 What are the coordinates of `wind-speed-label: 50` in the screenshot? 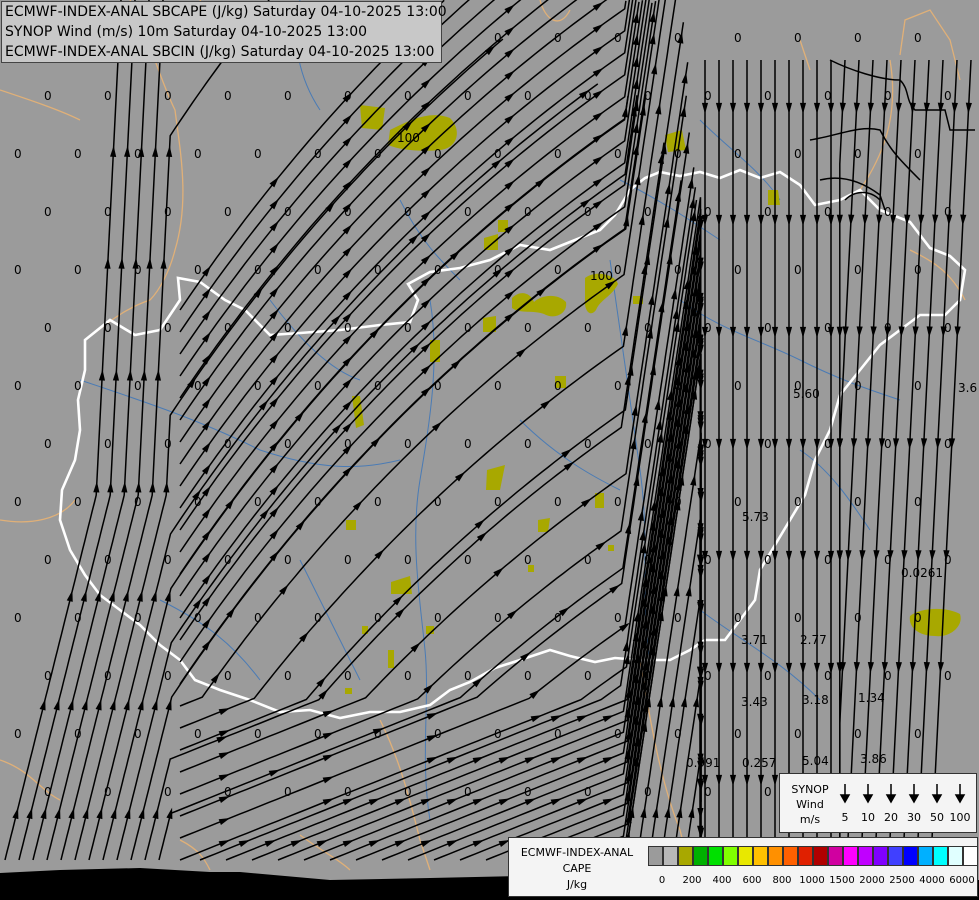 It's located at (937, 817).